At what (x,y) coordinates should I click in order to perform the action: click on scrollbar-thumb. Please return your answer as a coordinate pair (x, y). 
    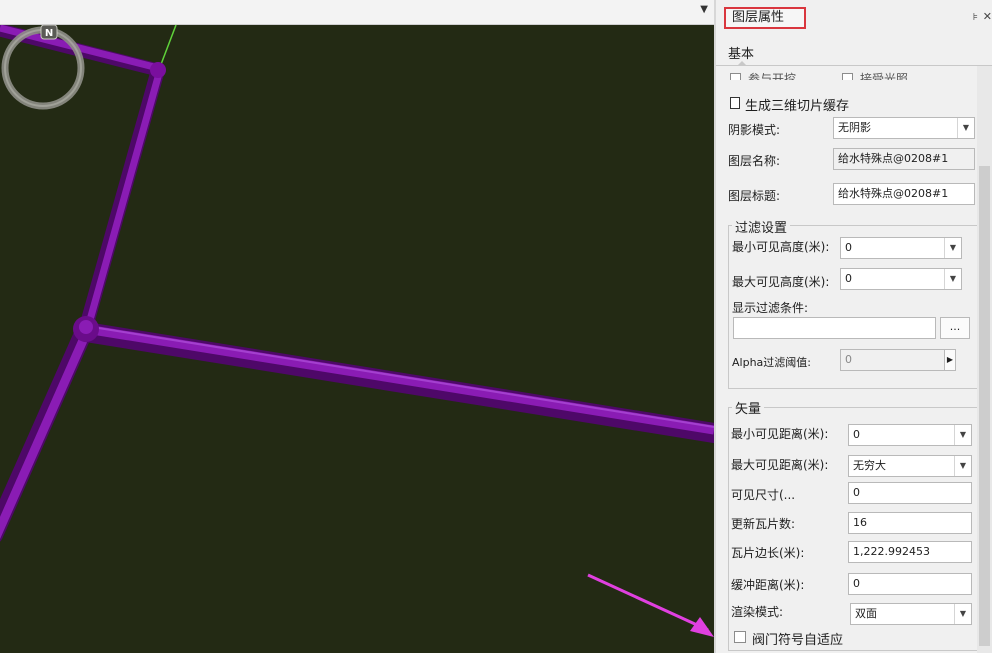
    Looking at the image, I should click on (984, 406).